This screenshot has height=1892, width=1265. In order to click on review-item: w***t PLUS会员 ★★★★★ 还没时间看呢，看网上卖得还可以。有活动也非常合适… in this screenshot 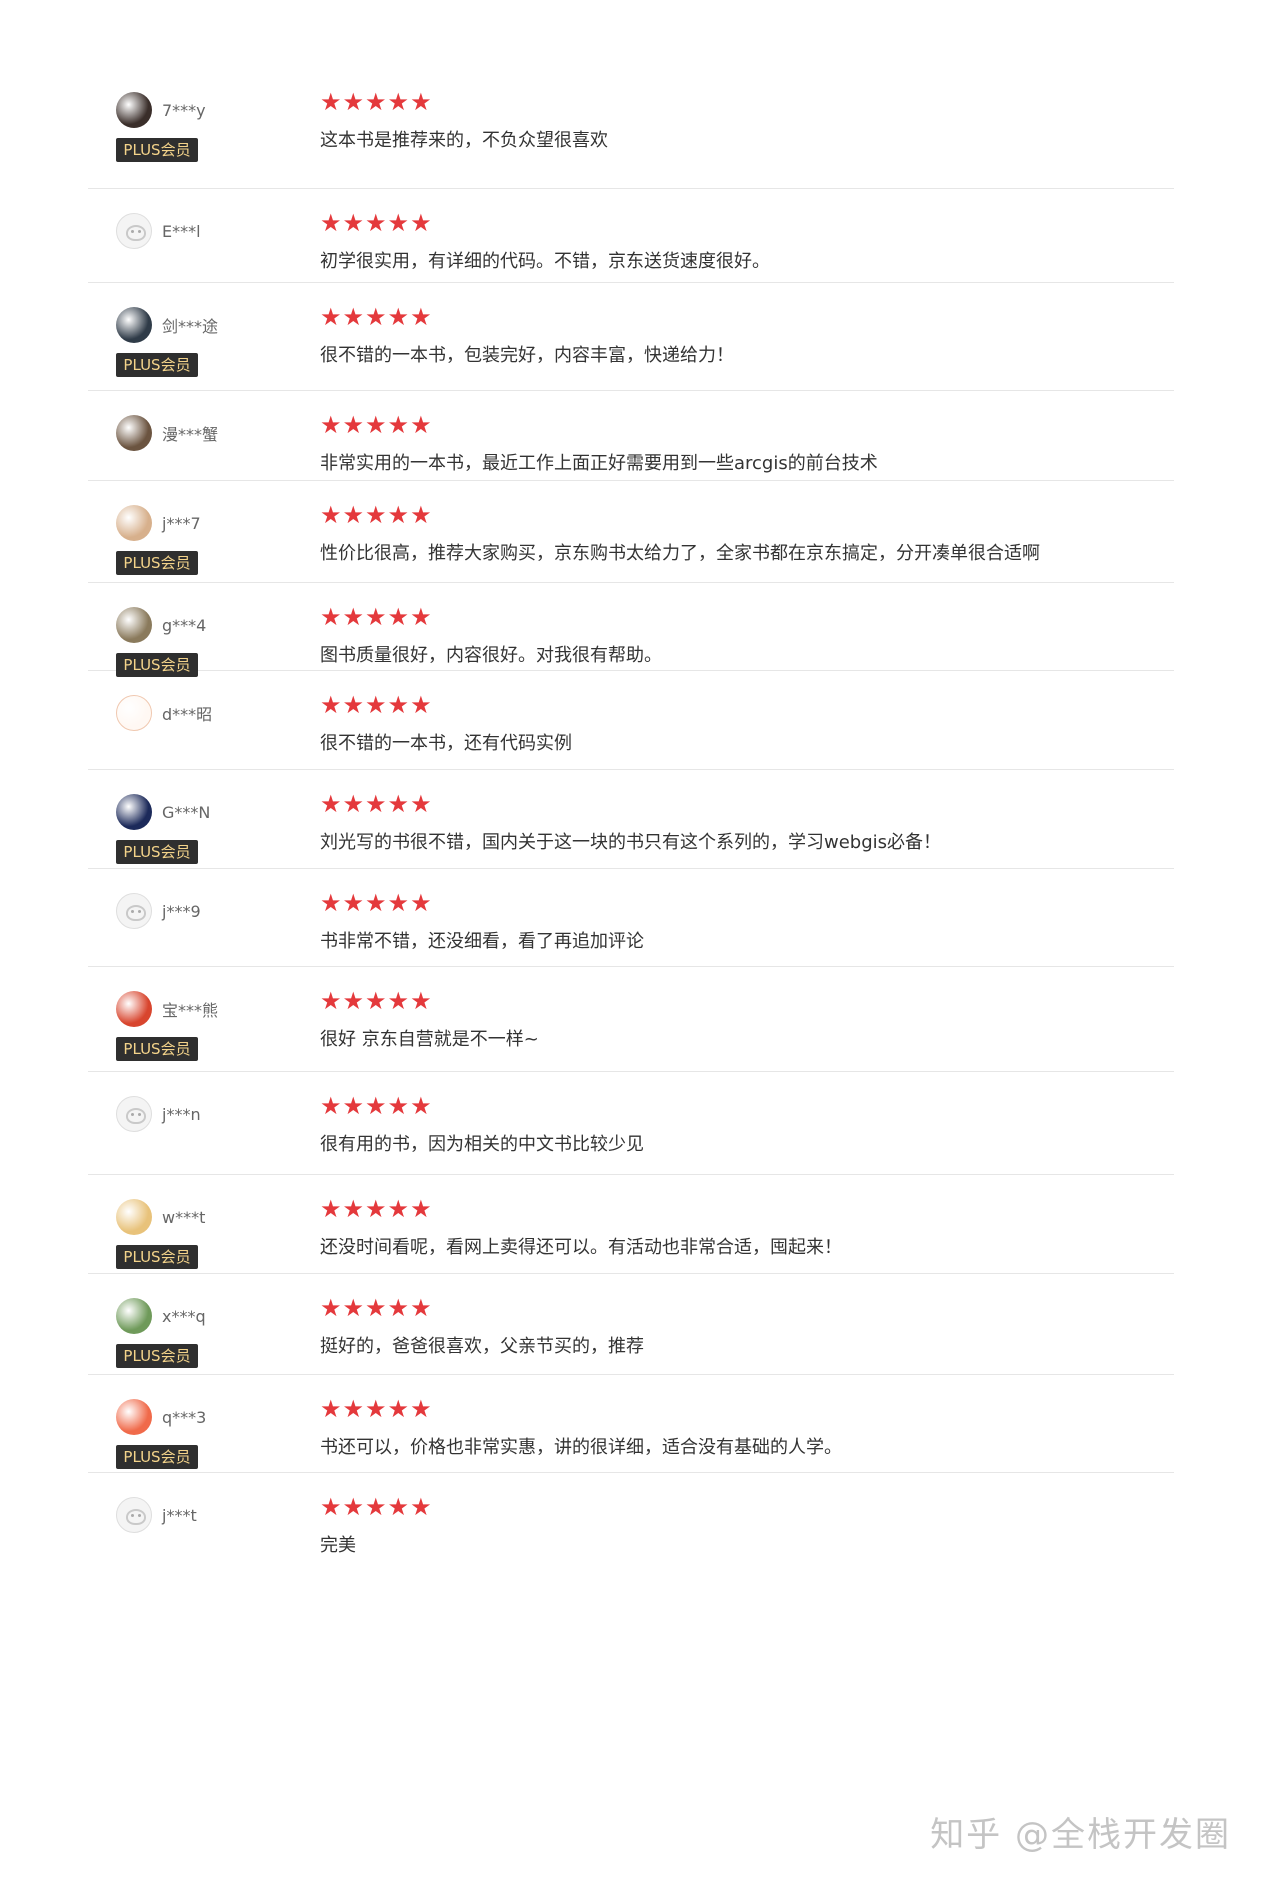, I will do `click(631, 1224)`.